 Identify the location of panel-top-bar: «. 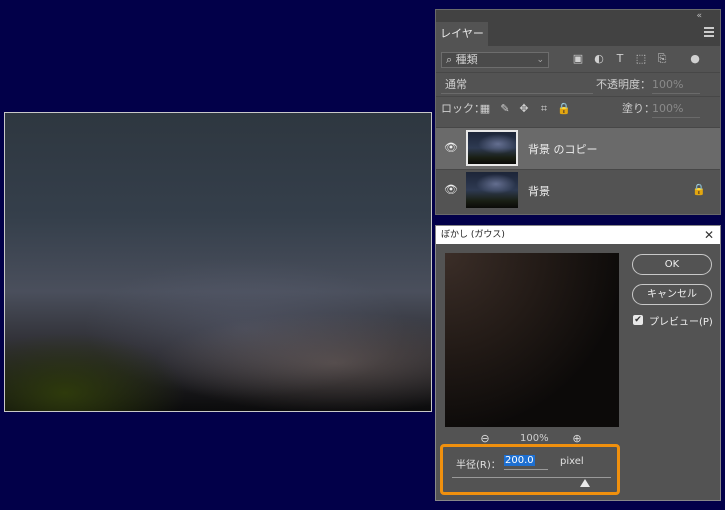
(578, 16).